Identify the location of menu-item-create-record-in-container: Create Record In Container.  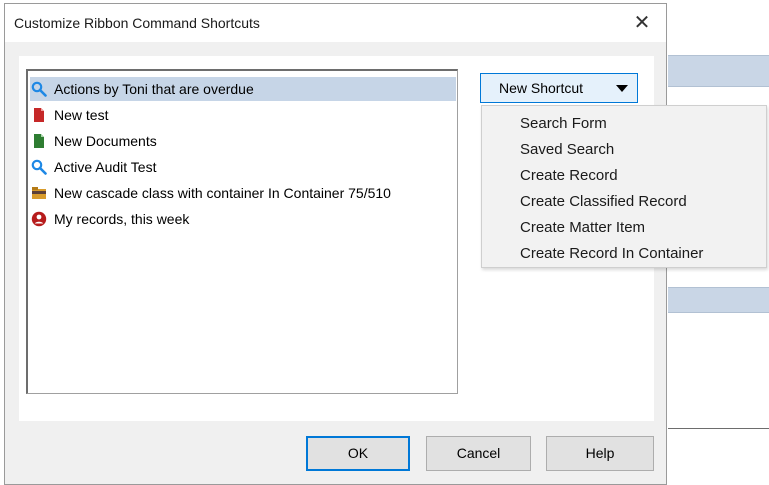
(611, 254).